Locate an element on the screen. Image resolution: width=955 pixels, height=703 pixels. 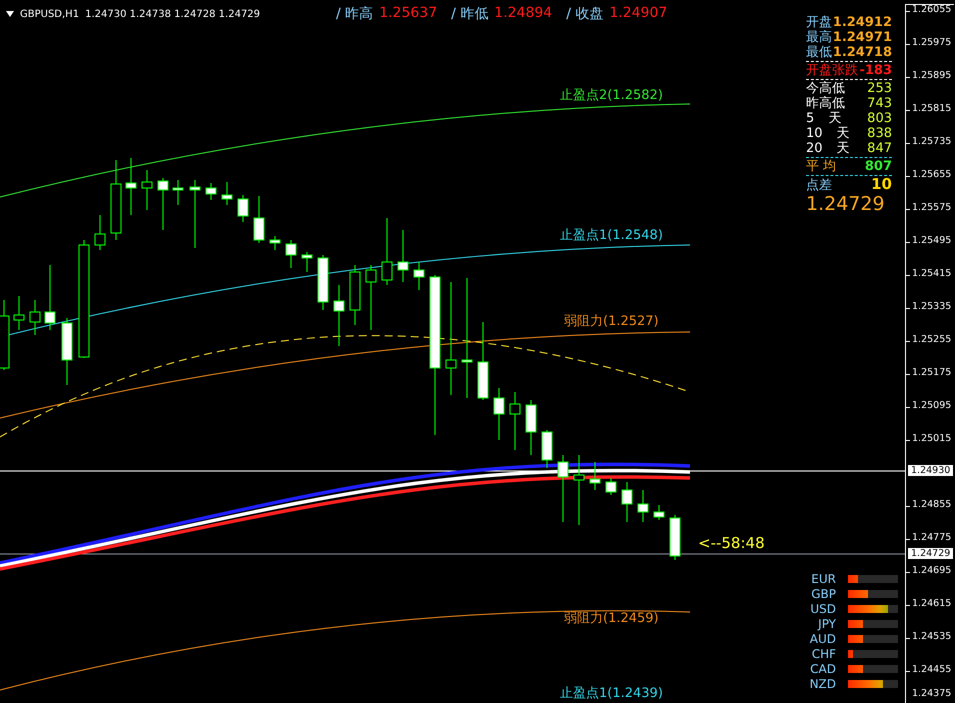
info-value: -183 is located at coordinates (875, 70).